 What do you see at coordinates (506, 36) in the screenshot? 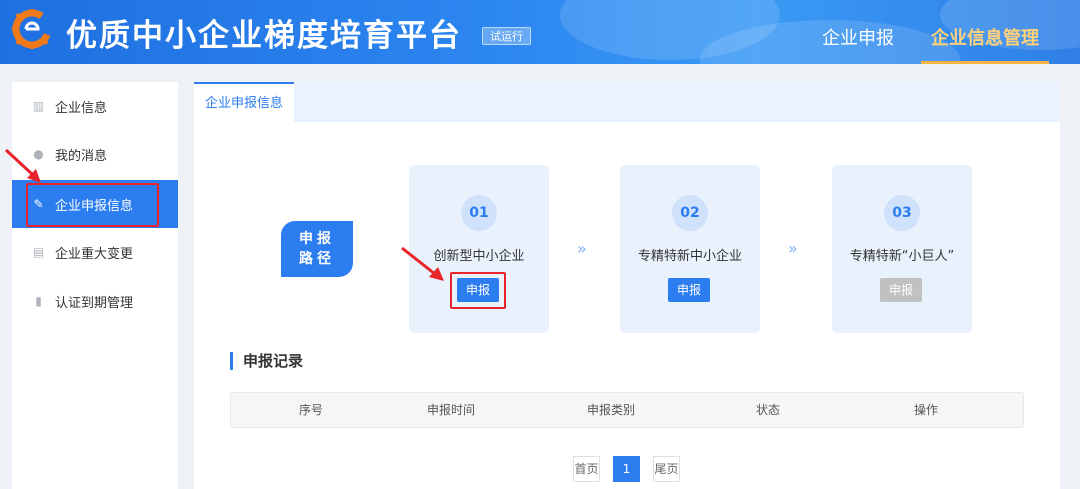
I see `beta-badge: 试运行` at bounding box center [506, 36].